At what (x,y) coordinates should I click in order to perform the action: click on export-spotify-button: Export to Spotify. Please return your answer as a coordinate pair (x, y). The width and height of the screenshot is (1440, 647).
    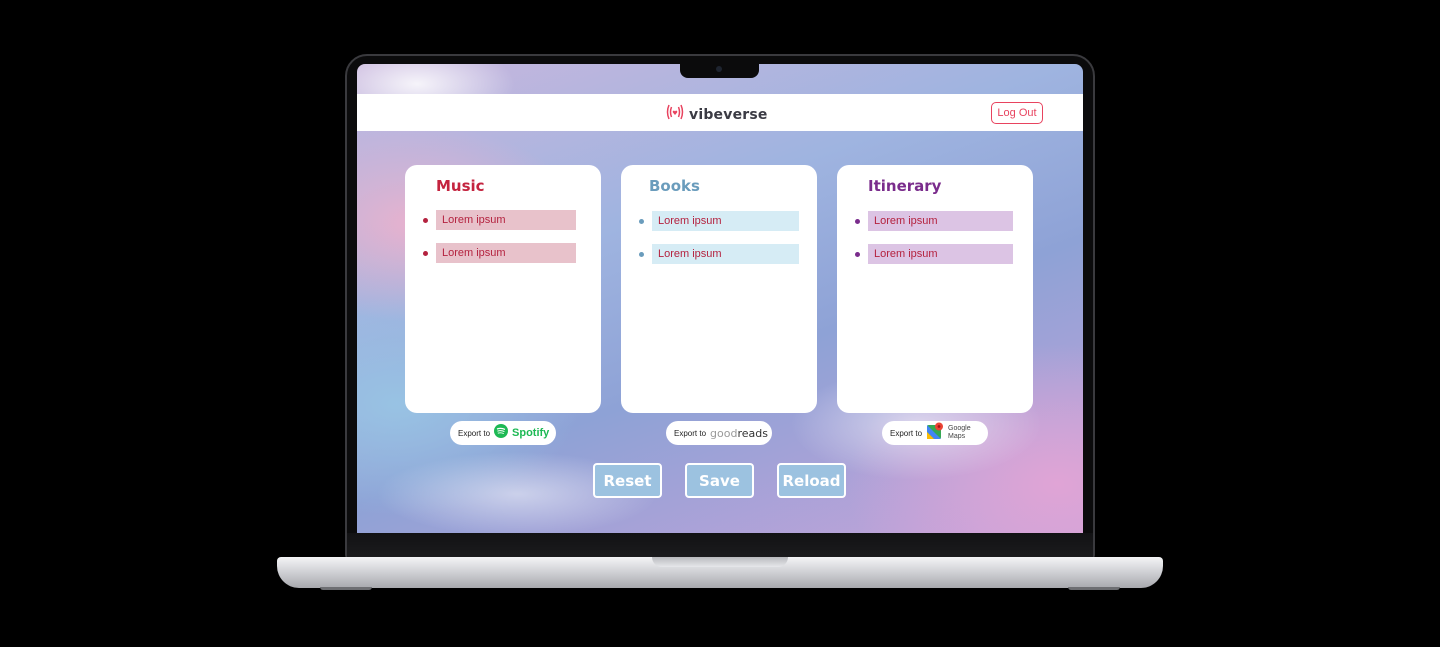
    Looking at the image, I should click on (503, 433).